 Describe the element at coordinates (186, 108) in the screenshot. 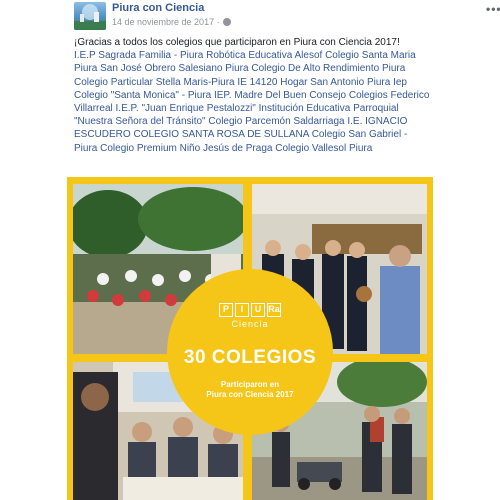

I see `school-link: I.E.P. "Juan Enrique Pestalozzi"` at that location.